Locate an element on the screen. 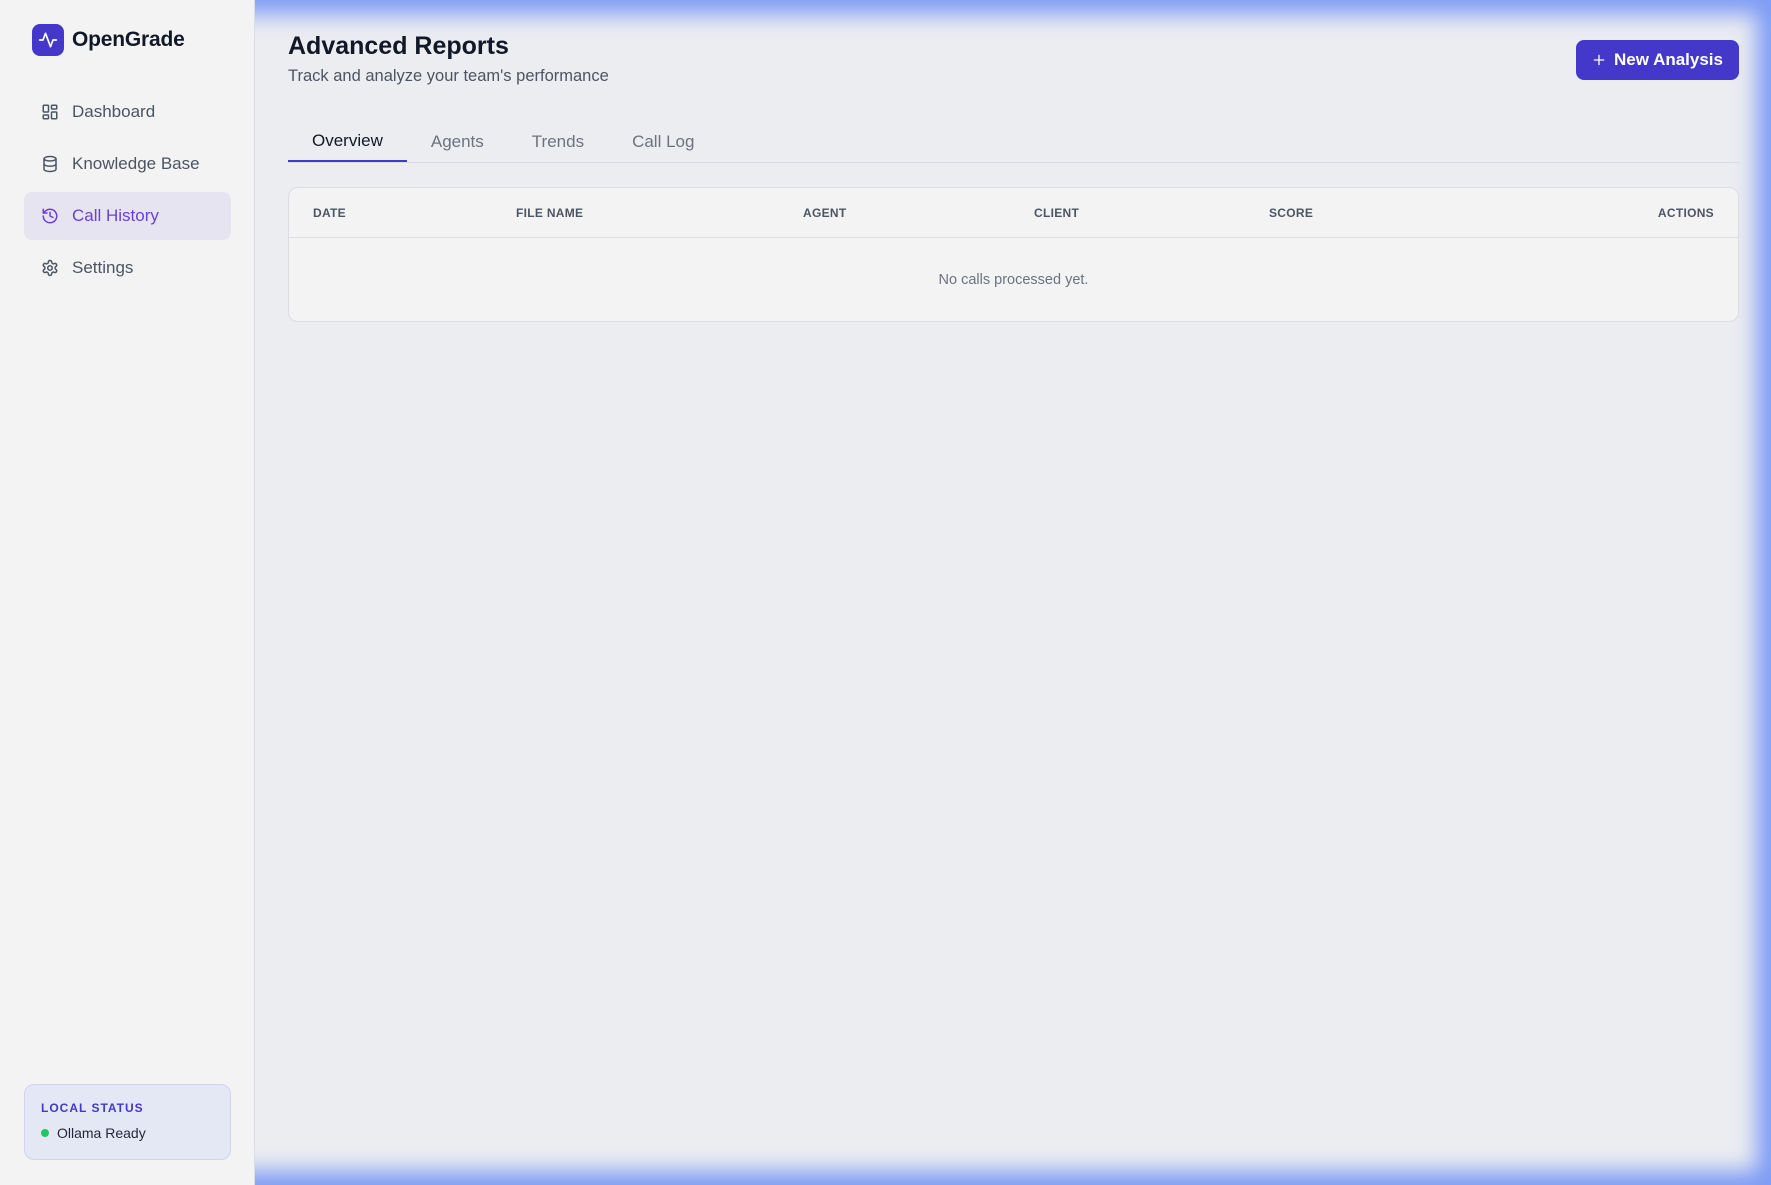 This screenshot has width=1771, height=1185. column-header-agent: AGENT is located at coordinates (825, 212).